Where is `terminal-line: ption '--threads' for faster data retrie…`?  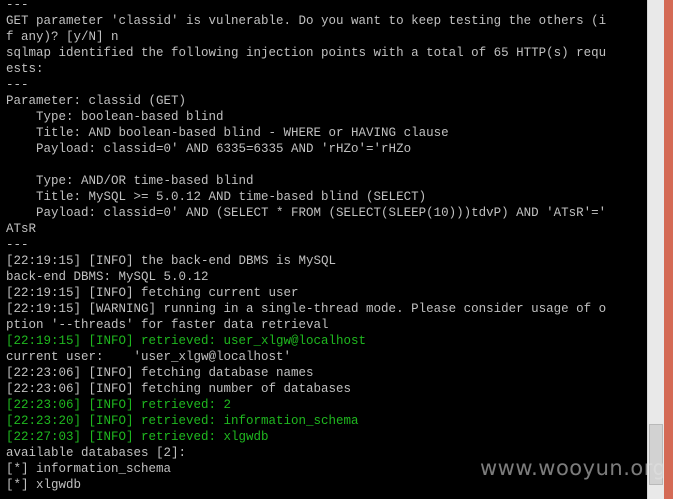 terminal-line: ption '--threads' for faster data retrie… is located at coordinates (167, 325).